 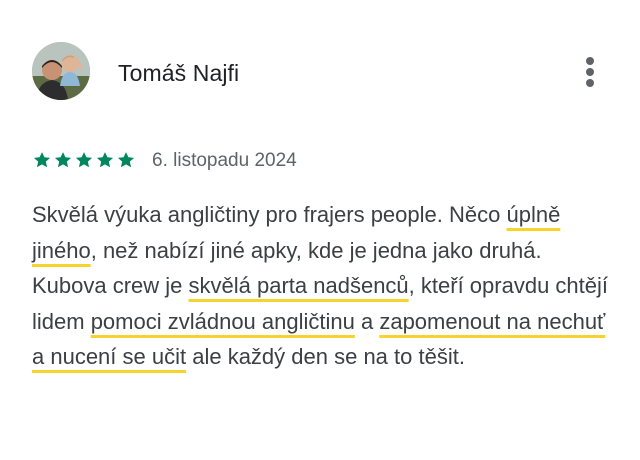 I want to click on more-options-button, so click(x=590, y=72).